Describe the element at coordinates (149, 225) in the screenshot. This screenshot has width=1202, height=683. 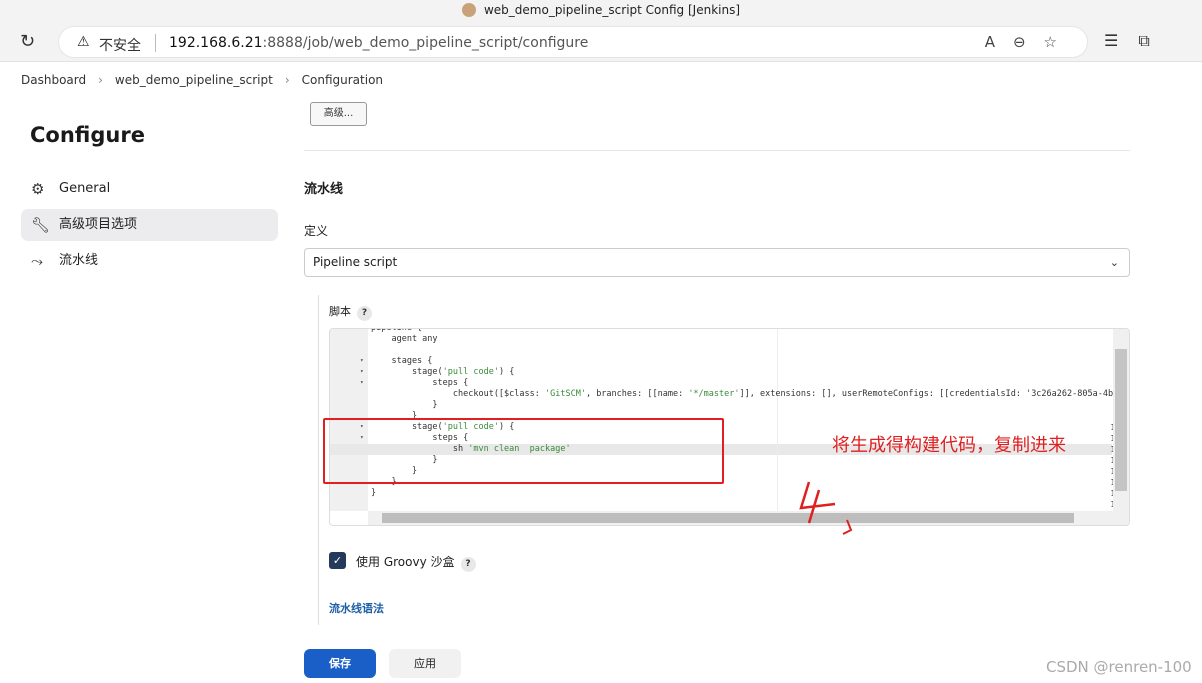
I see `sidebar-item-advanced: 🔧︎ 高级项目选项` at that location.